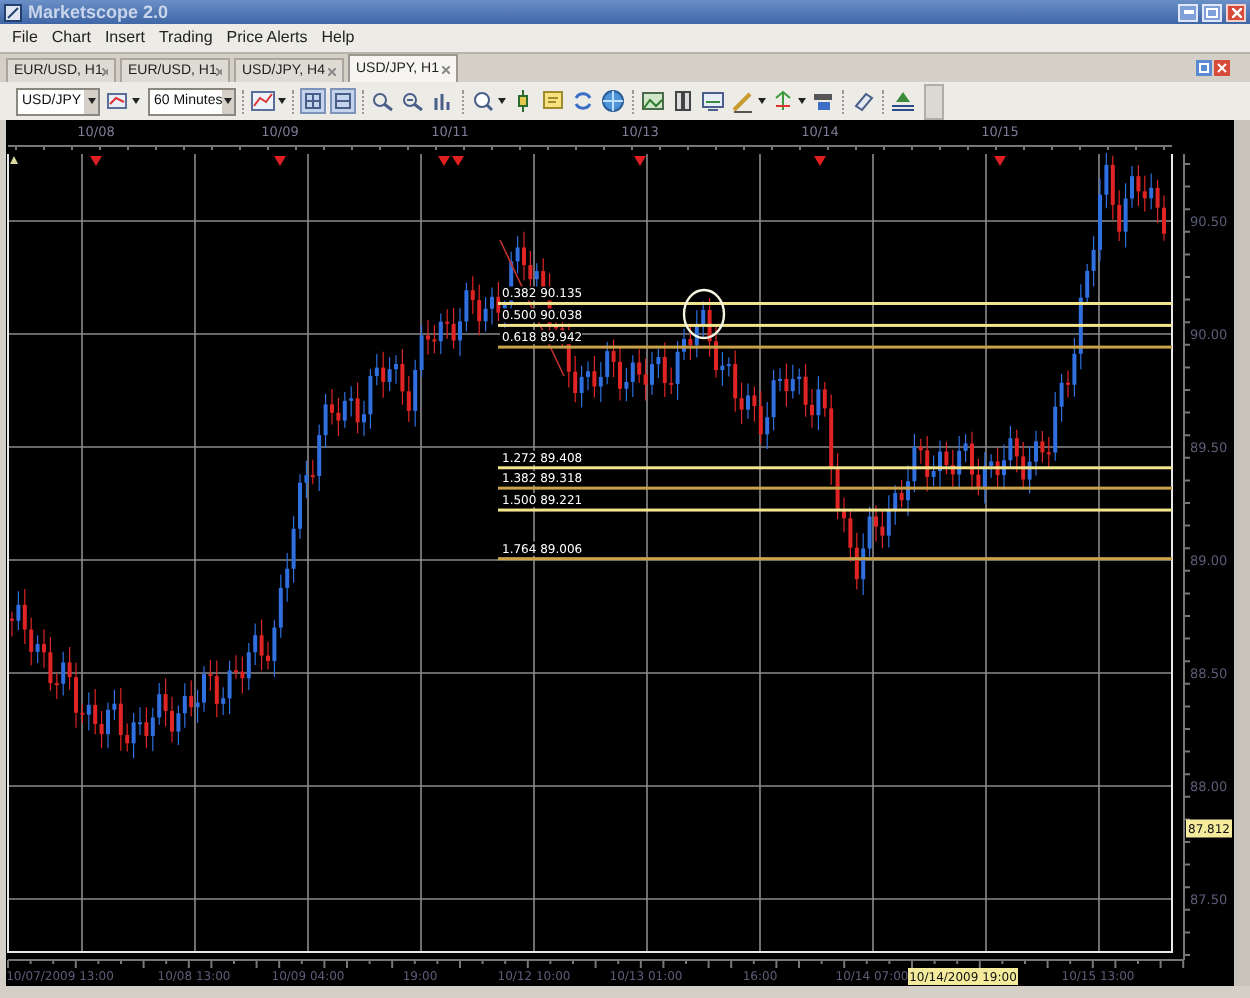  What do you see at coordinates (185, 38) in the screenshot?
I see `menu-item: Trading` at bounding box center [185, 38].